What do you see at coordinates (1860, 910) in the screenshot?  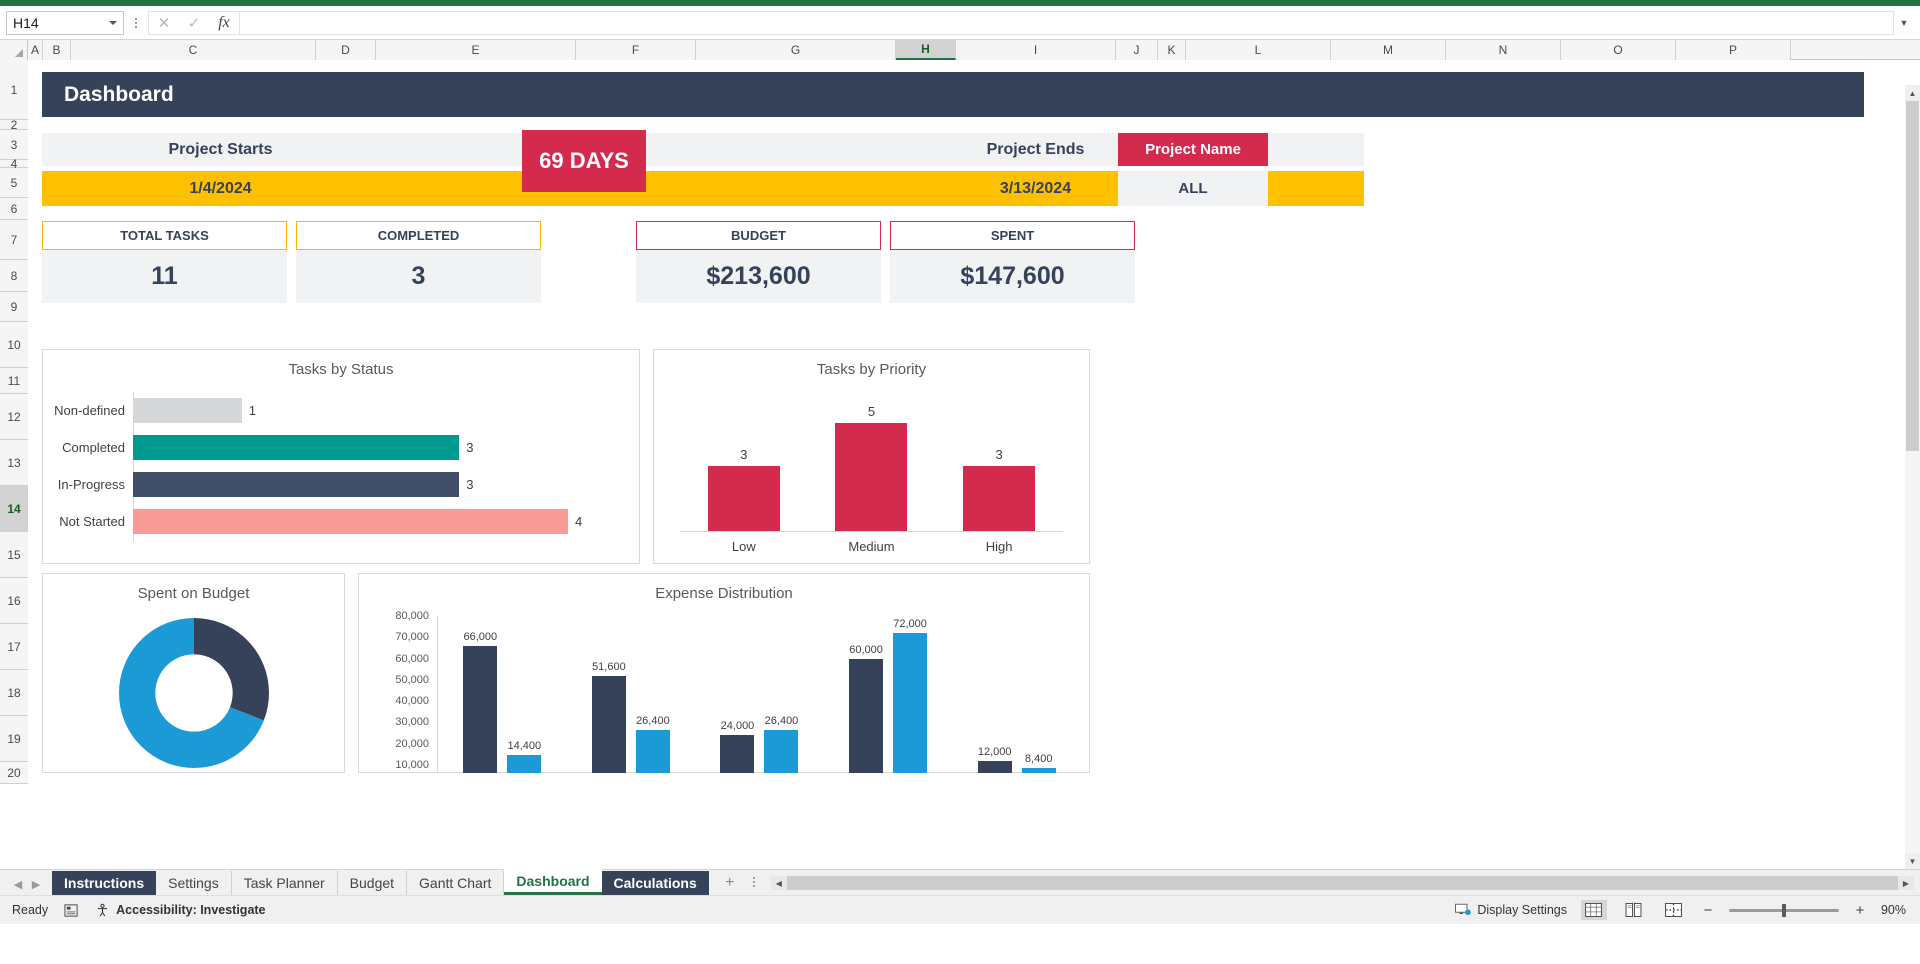 I see `zoom-in-button: +` at bounding box center [1860, 910].